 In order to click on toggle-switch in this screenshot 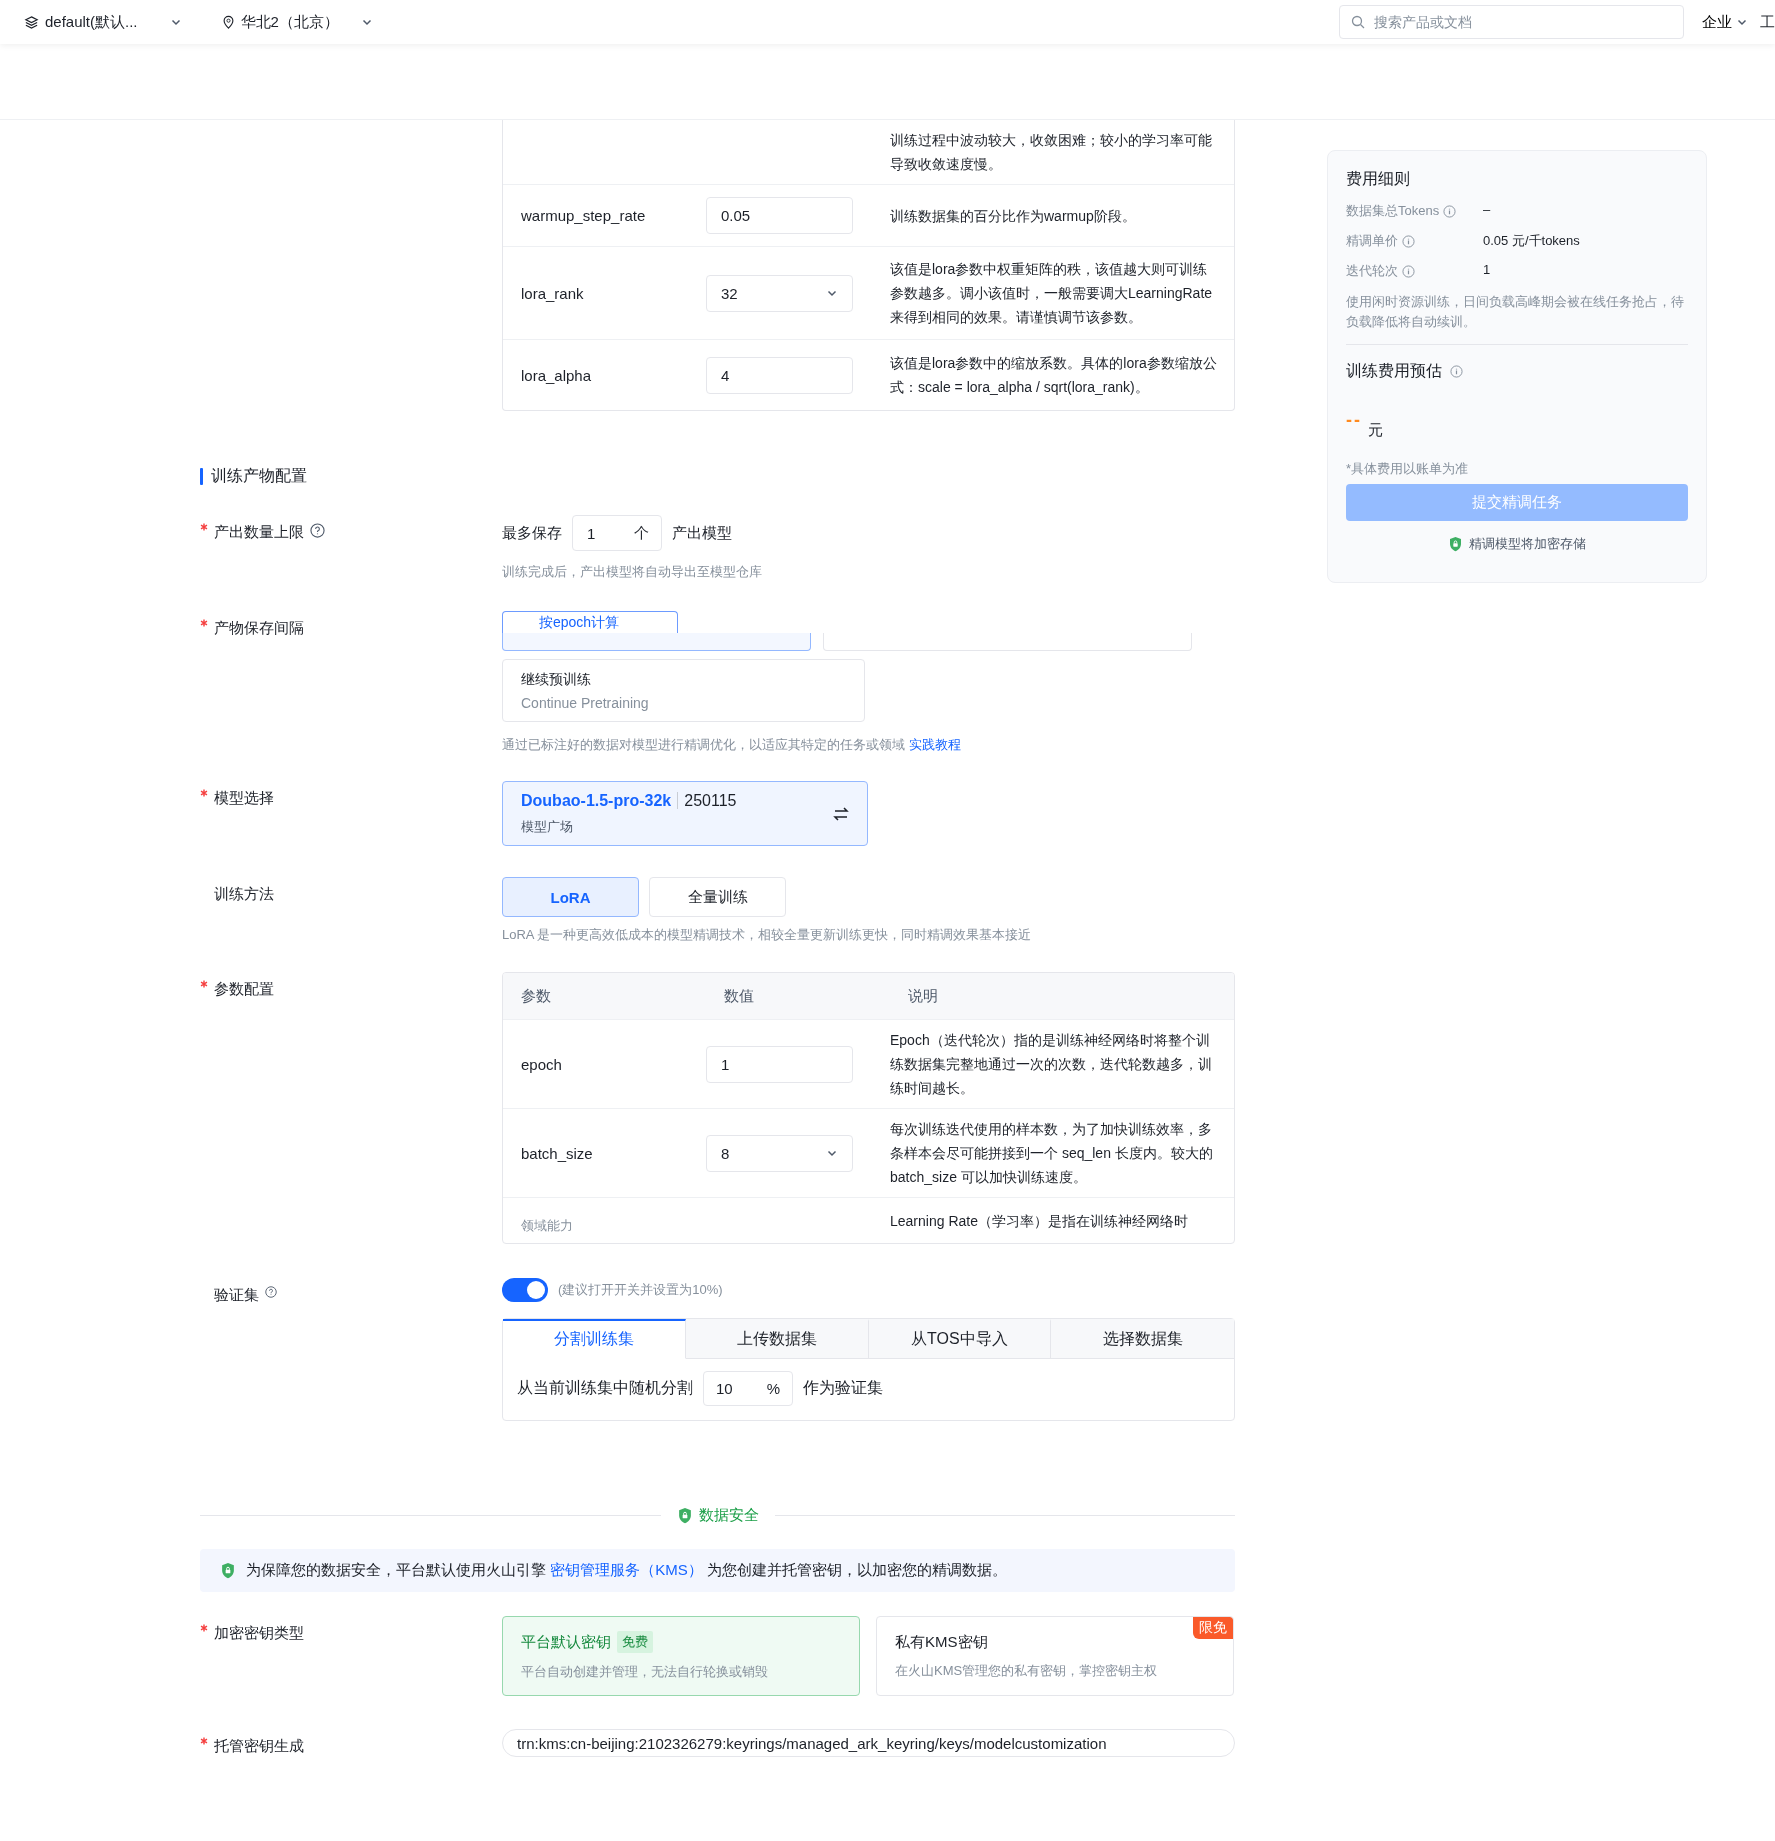, I will do `click(525, 1290)`.